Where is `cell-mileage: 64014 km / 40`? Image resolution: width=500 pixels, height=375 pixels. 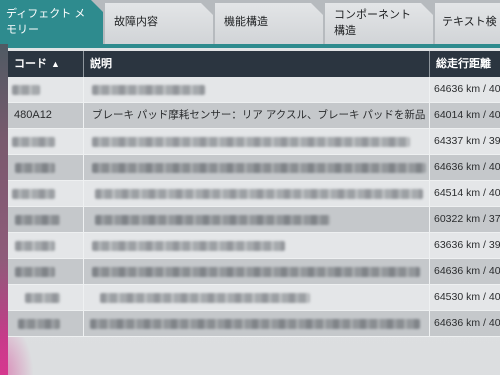
cell-mileage: 64014 km / 40 is located at coordinates (467, 115).